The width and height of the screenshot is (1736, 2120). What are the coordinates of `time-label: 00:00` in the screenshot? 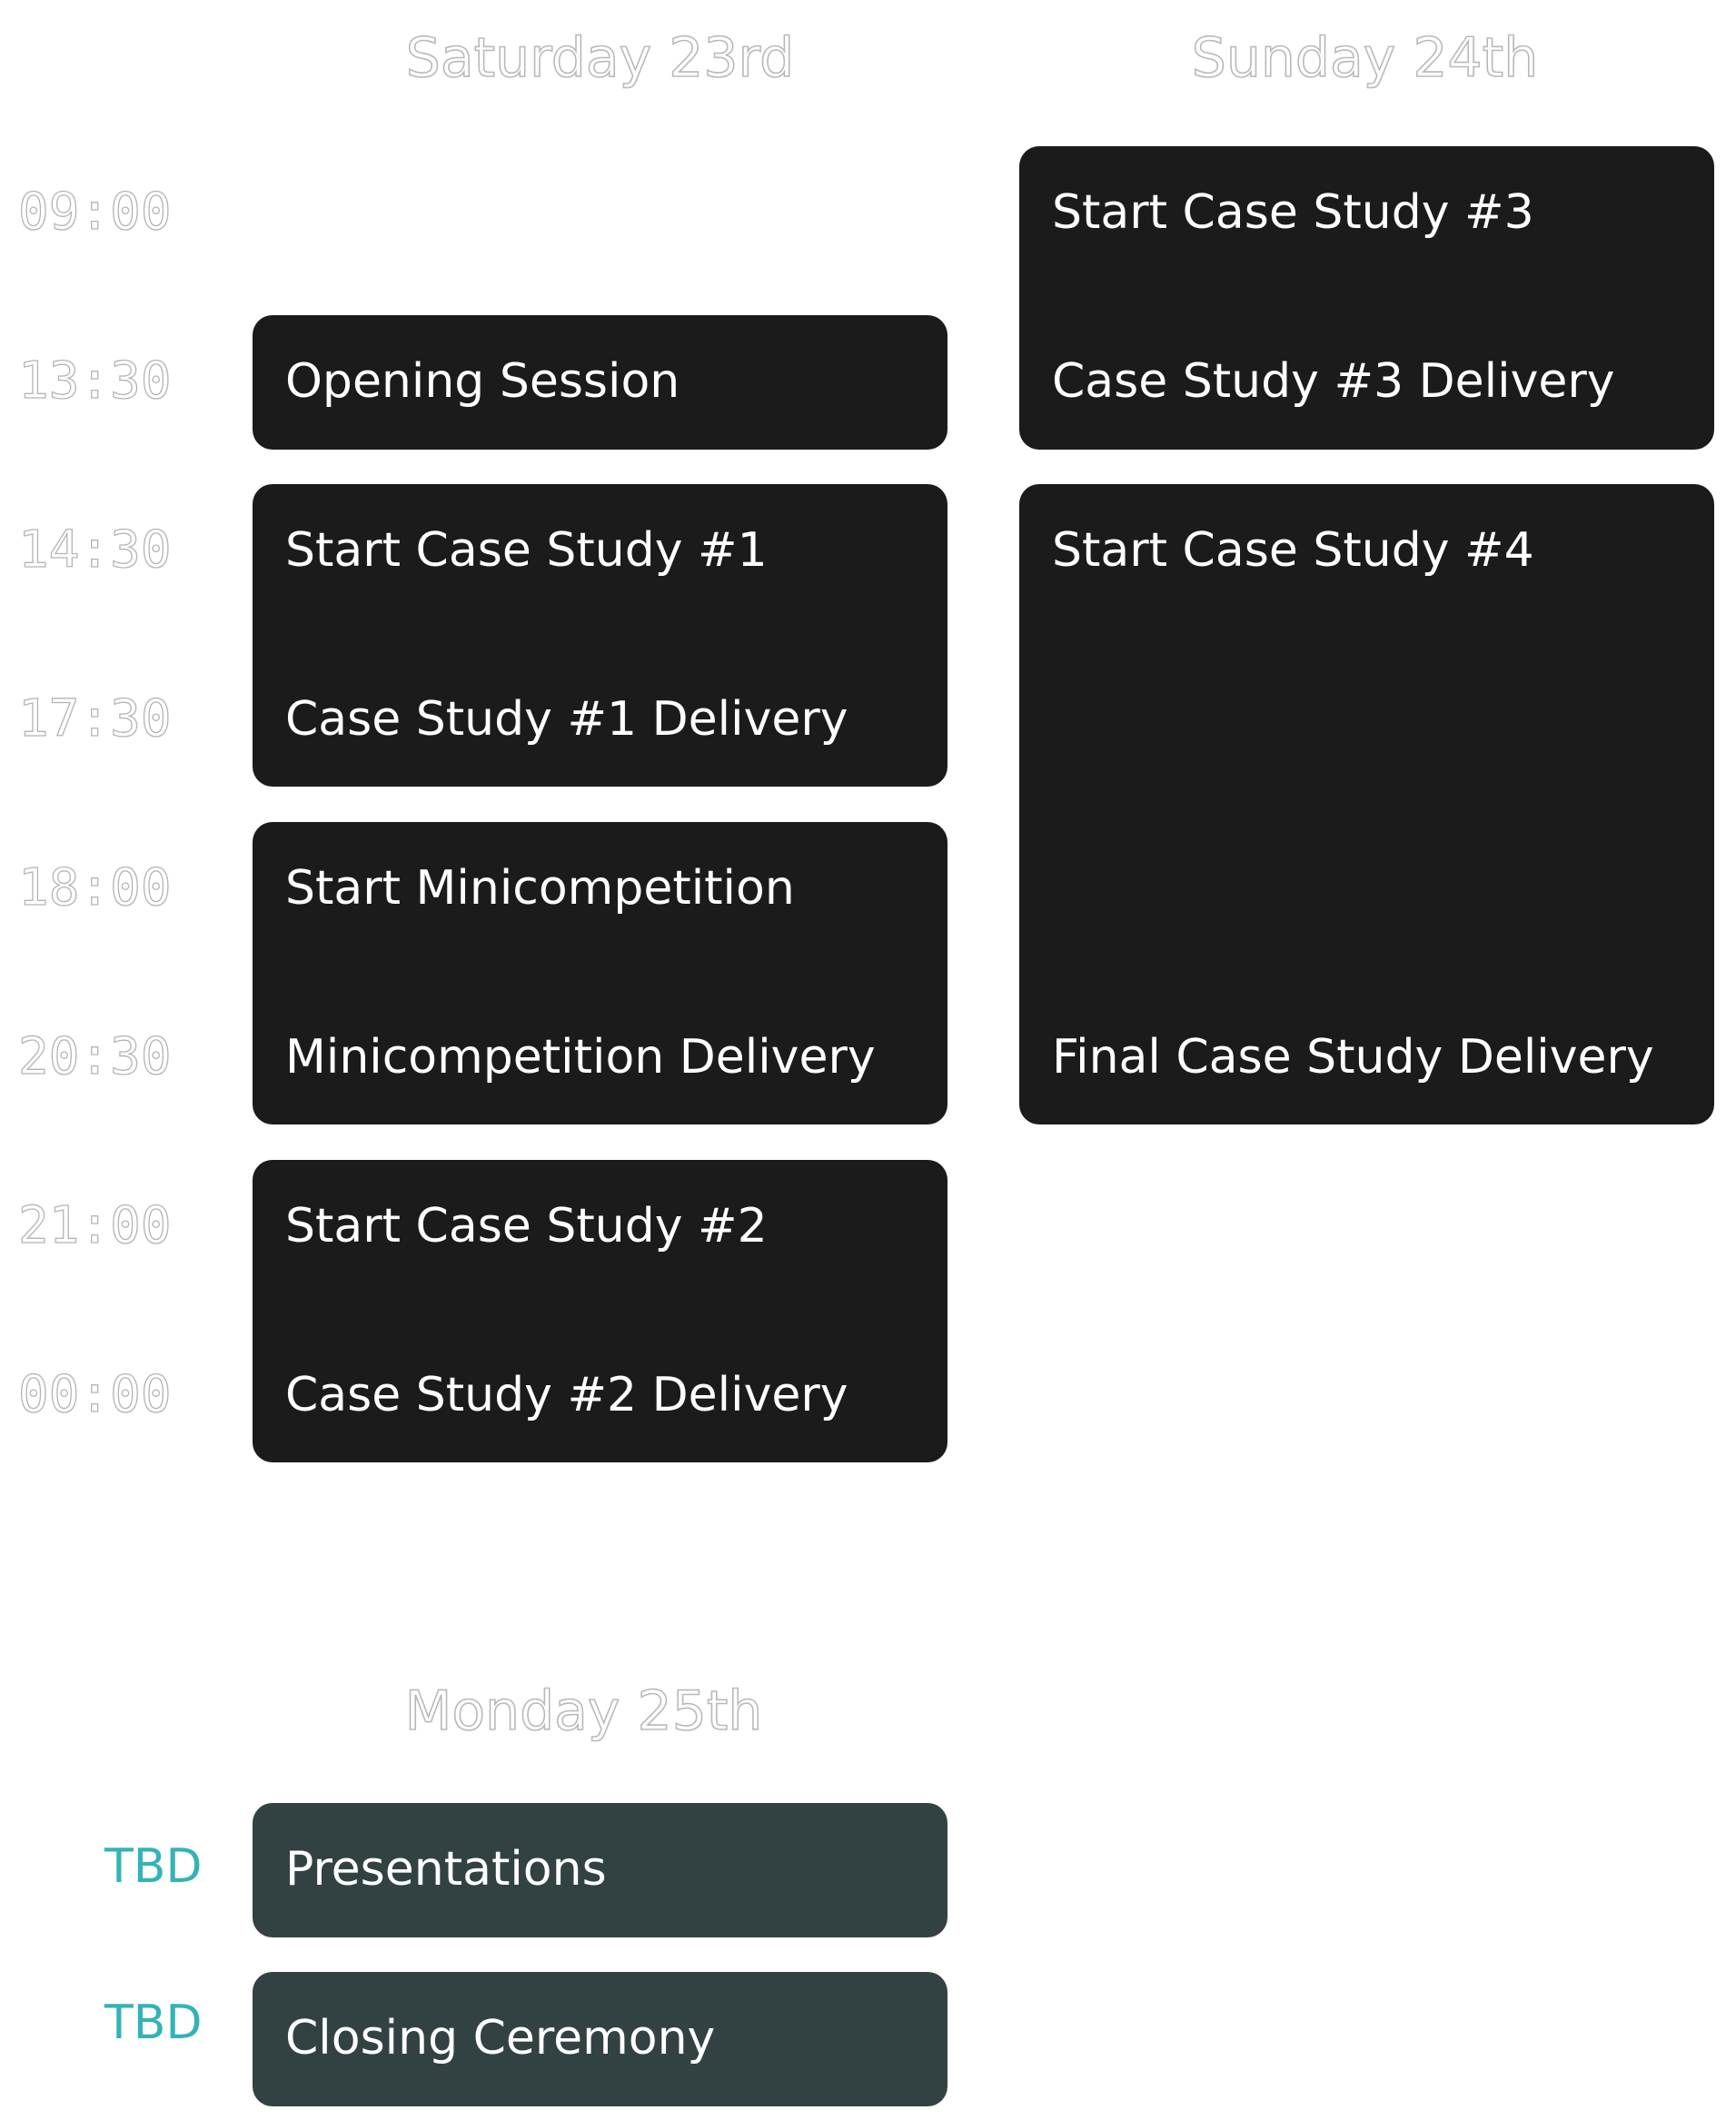 It's located at (94, 1394).